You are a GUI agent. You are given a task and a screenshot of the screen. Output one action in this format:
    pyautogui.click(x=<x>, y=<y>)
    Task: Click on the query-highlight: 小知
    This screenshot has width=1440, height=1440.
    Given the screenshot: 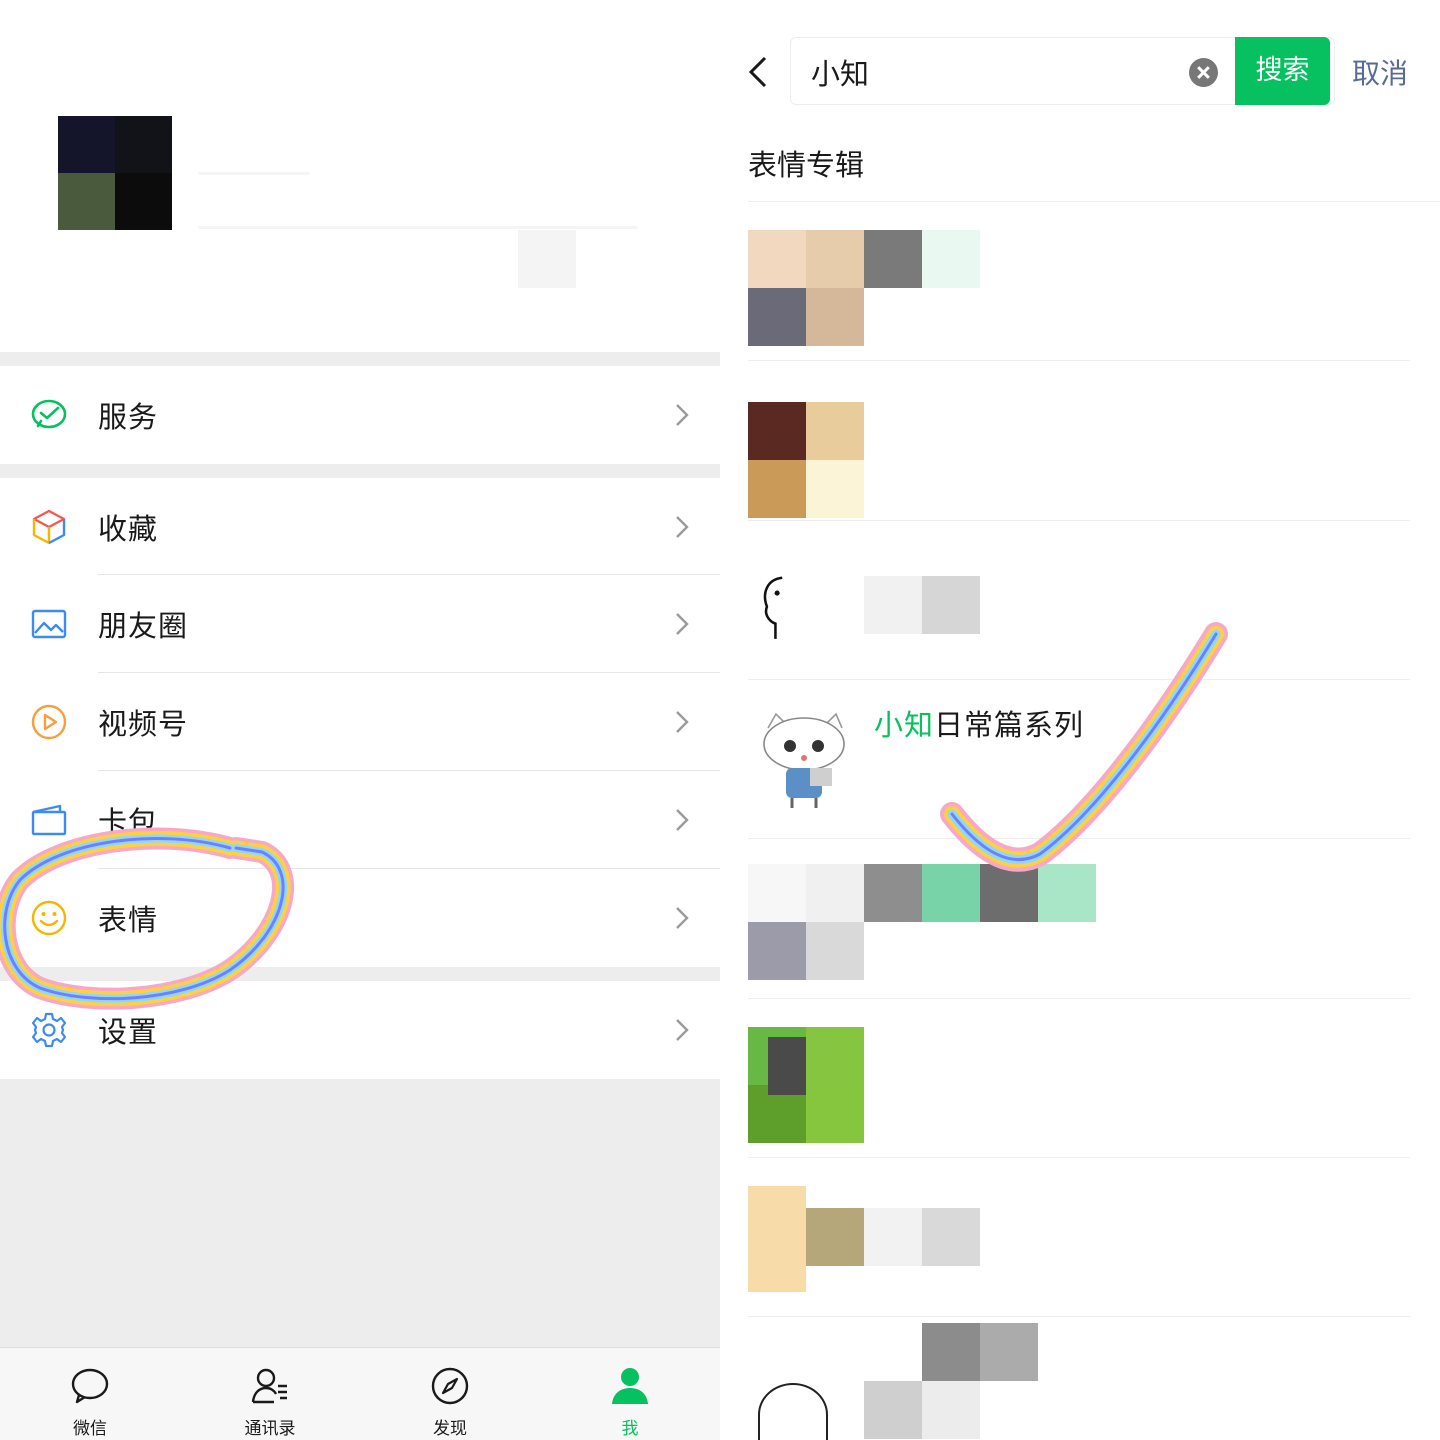 What is the action you would take?
    pyautogui.click(x=904, y=725)
    